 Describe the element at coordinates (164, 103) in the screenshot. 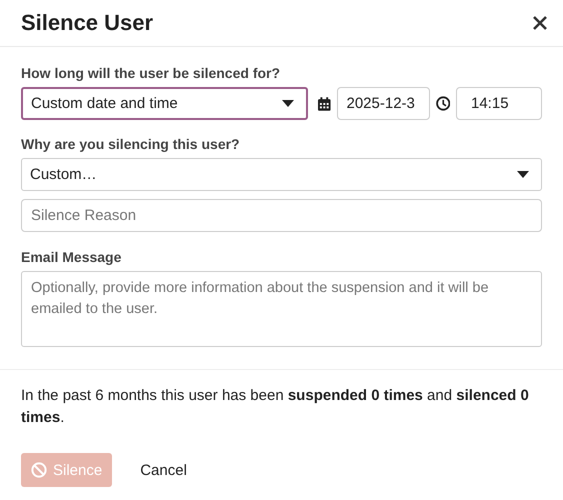

I see `duration-select: Custom date and time` at that location.